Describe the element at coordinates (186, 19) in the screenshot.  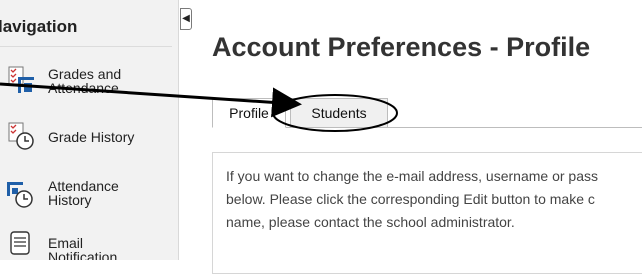
I see `sidebar-collapse-button: ◀` at that location.